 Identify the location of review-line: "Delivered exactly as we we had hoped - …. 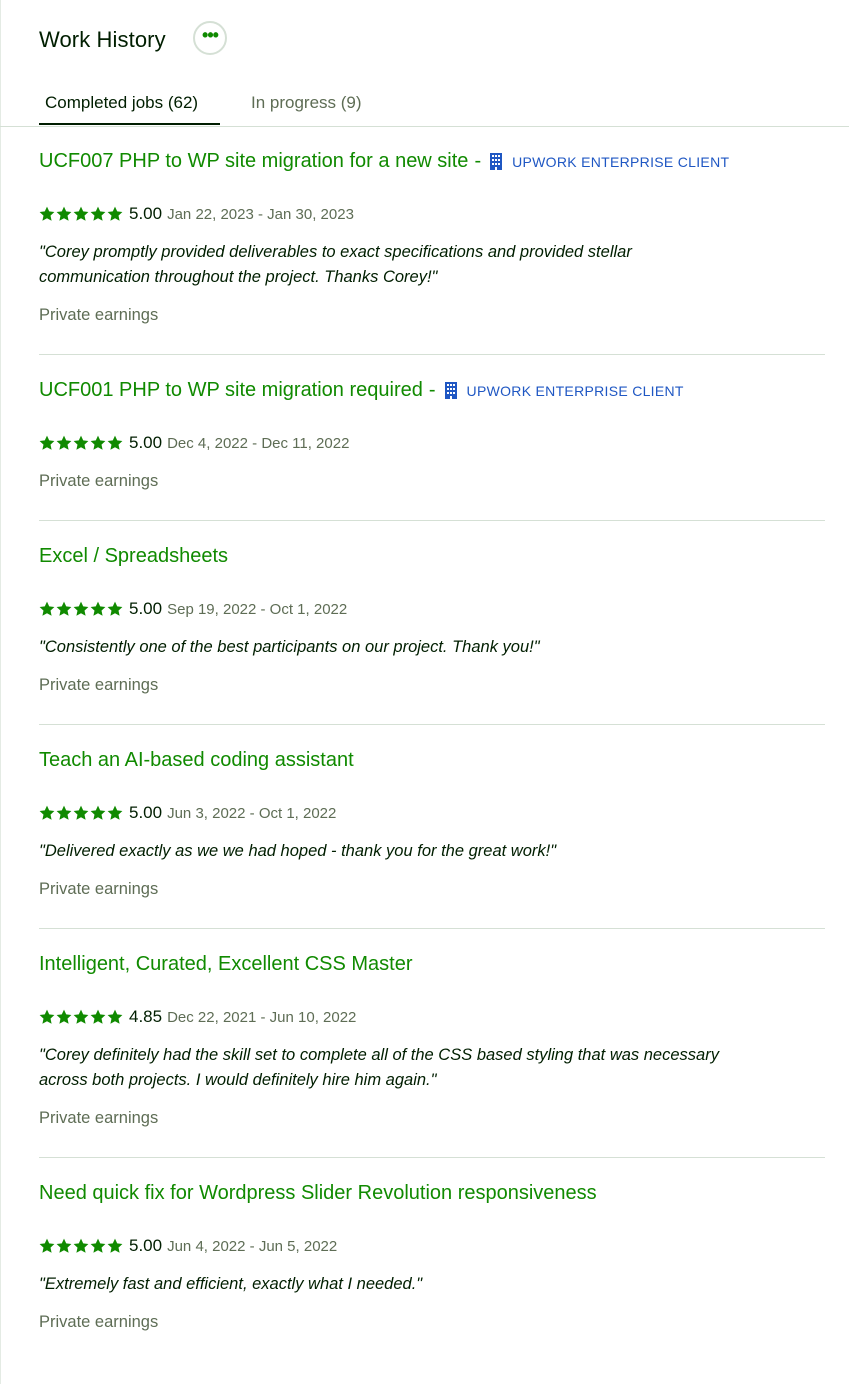
(298, 851).